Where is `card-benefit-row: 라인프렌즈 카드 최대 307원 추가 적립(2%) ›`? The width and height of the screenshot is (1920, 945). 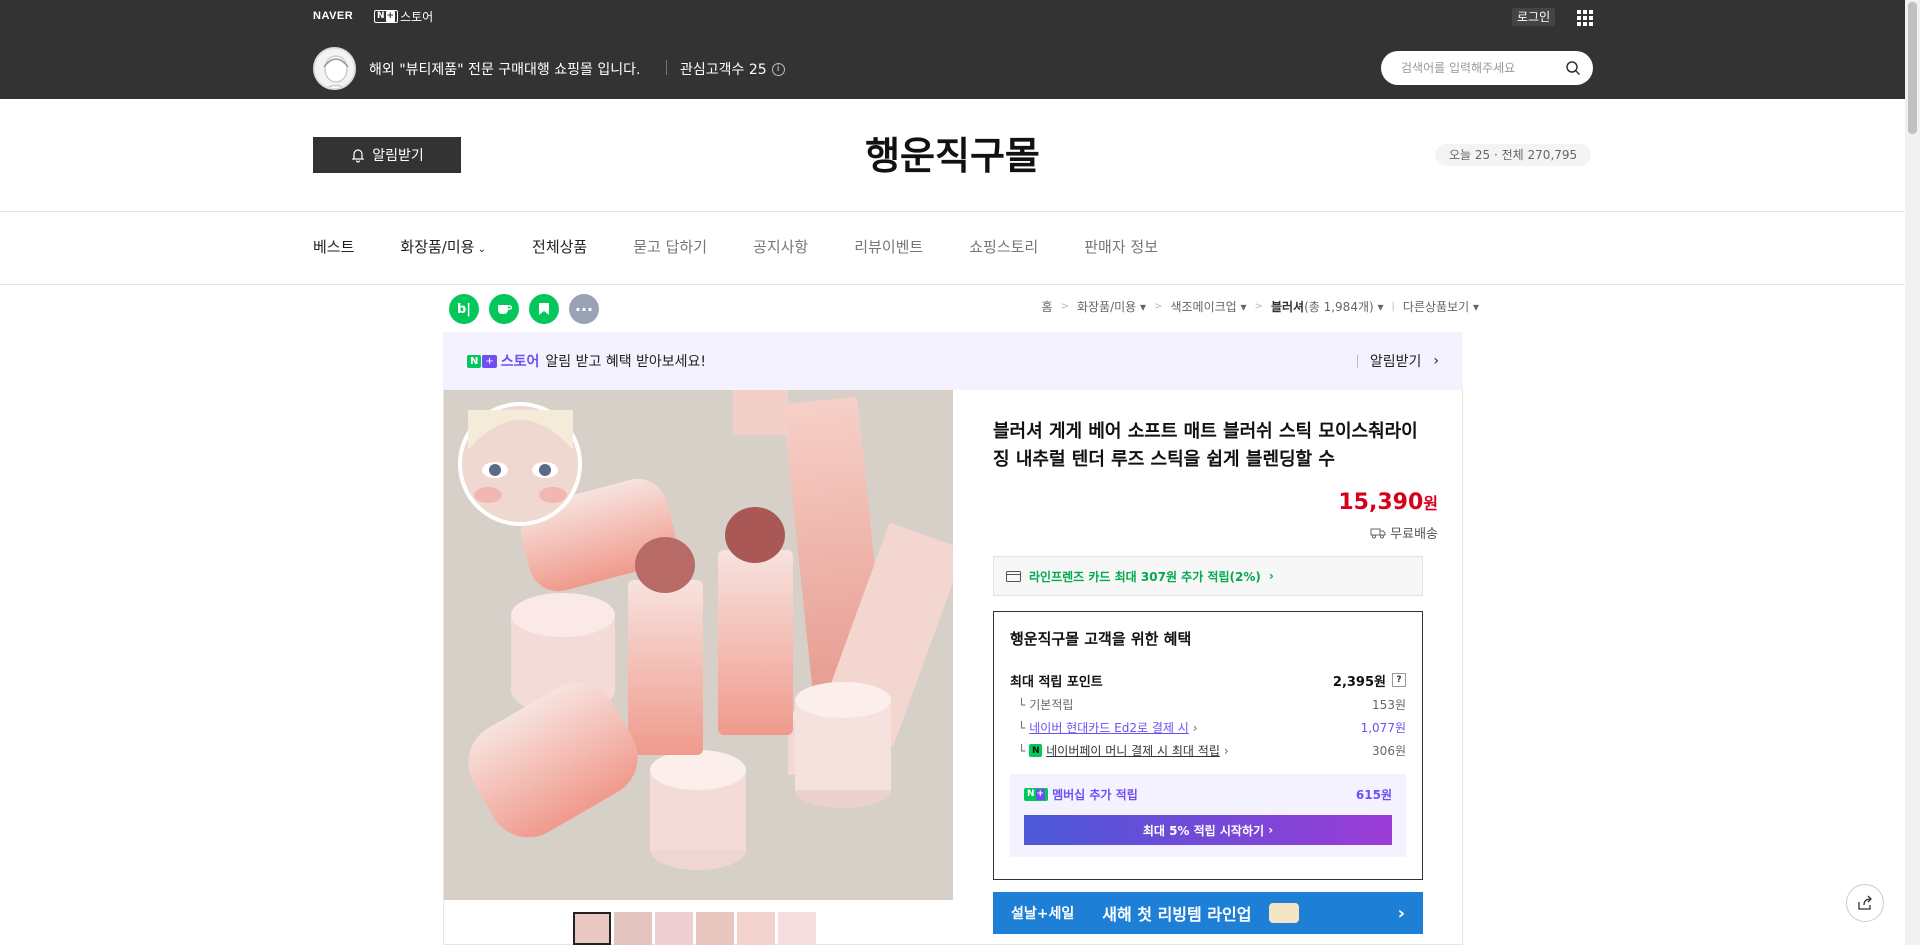
card-benefit-row: 라인프렌즈 카드 최대 307원 추가 적립(2%) › is located at coordinates (1208, 576).